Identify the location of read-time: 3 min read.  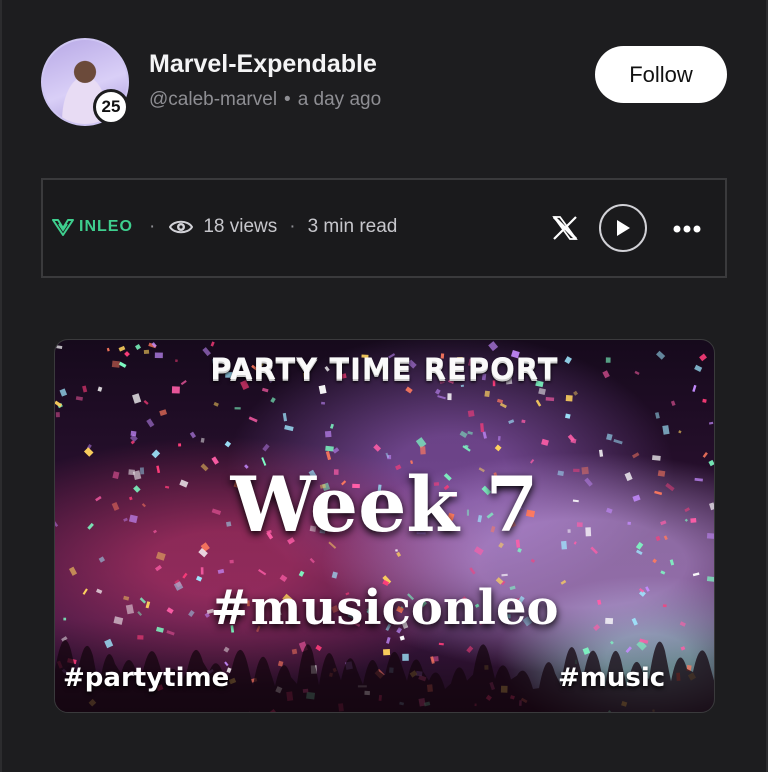
(352, 226).